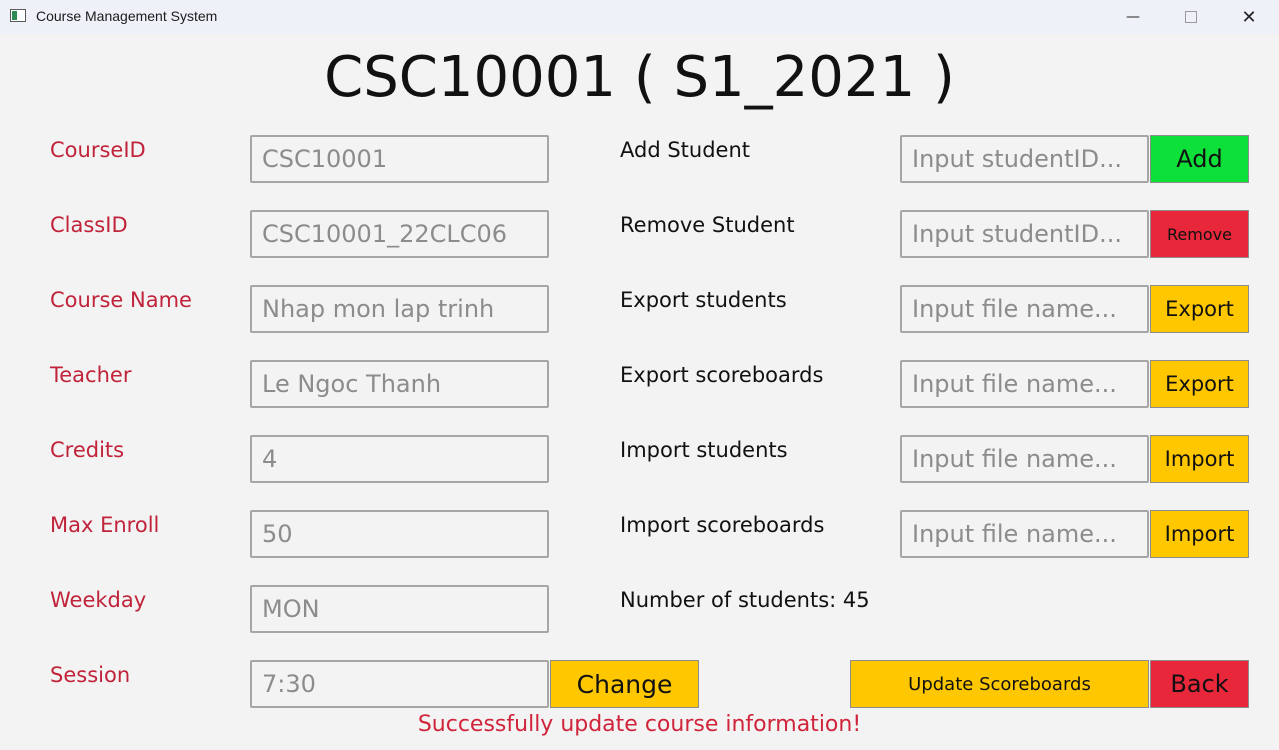 The width and height of the screenshot is (1279, 750). I want to click on export-students-button: Export, so click(1199, 309).